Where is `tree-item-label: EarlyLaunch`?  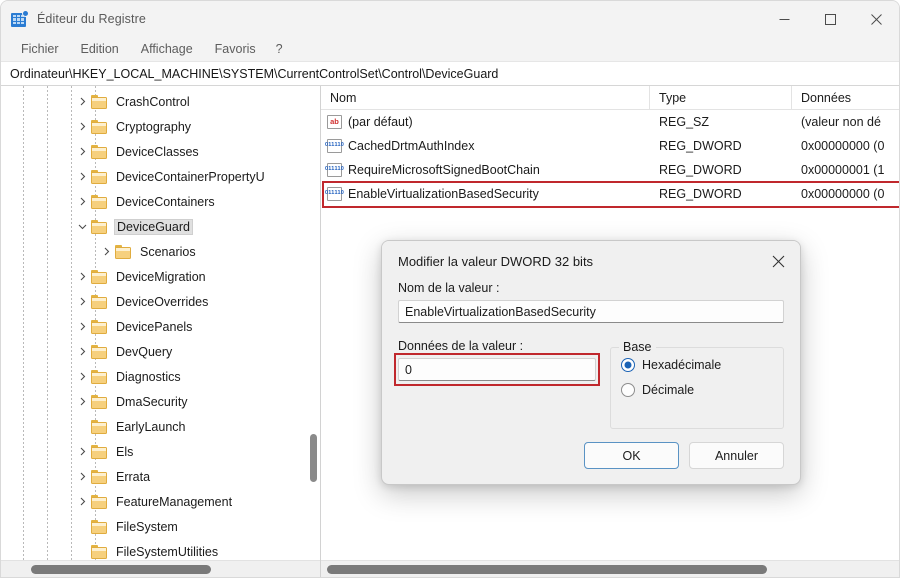
tree-item-label: EarlyLaunch is located at coordinates (151, 426).